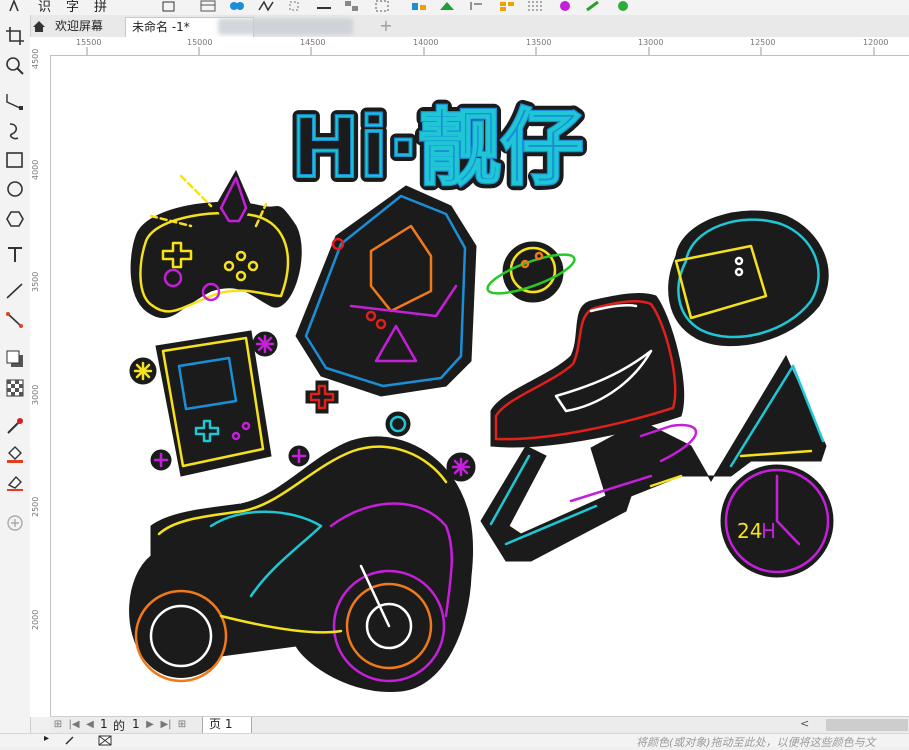 Image resolution: width=909 pixels, height=750 pixels. I want to click on text-icon, so click(15, 254).